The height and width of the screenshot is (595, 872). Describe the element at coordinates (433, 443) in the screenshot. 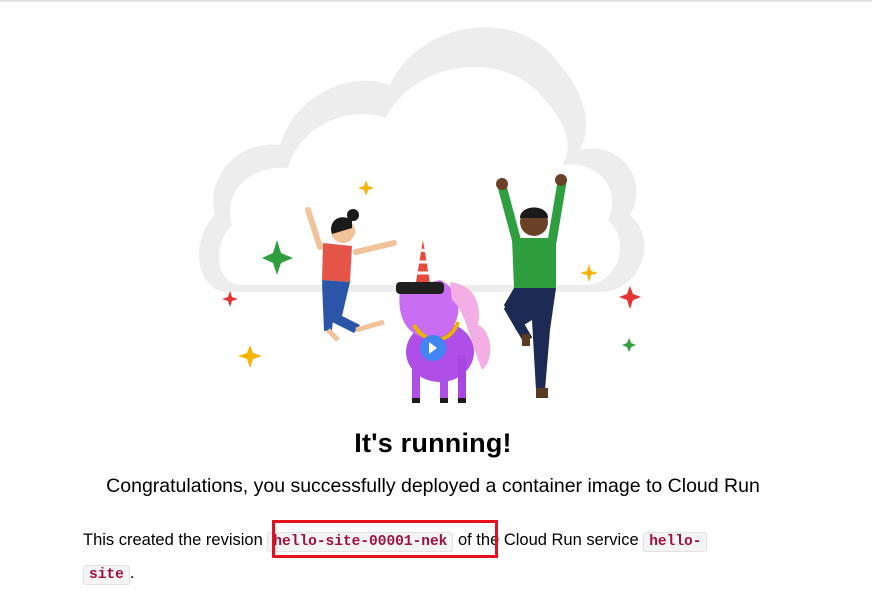

I see `page-title: It's running!` at that location.